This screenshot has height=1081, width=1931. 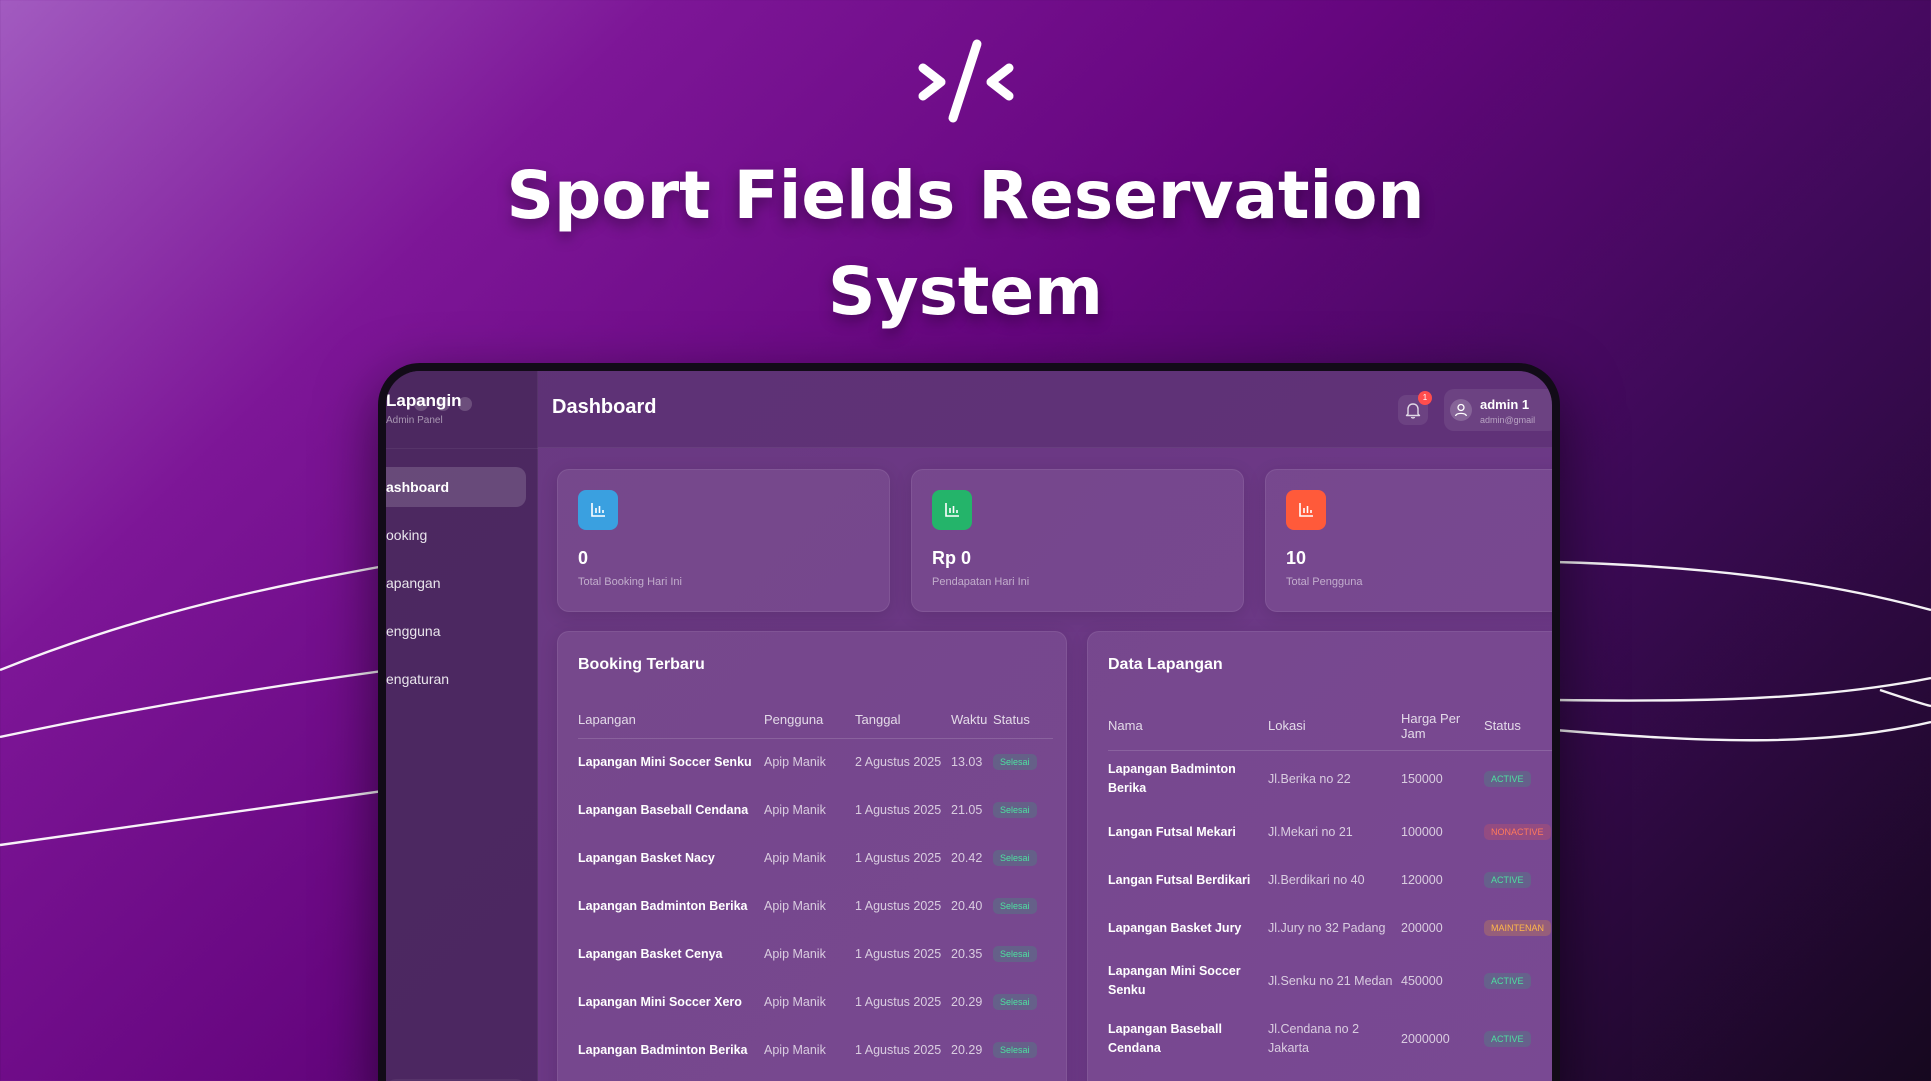 What do you see at coordinates (965, 85) in the screenshot?
I see `brand-logo` at bounding box center [965, 85].